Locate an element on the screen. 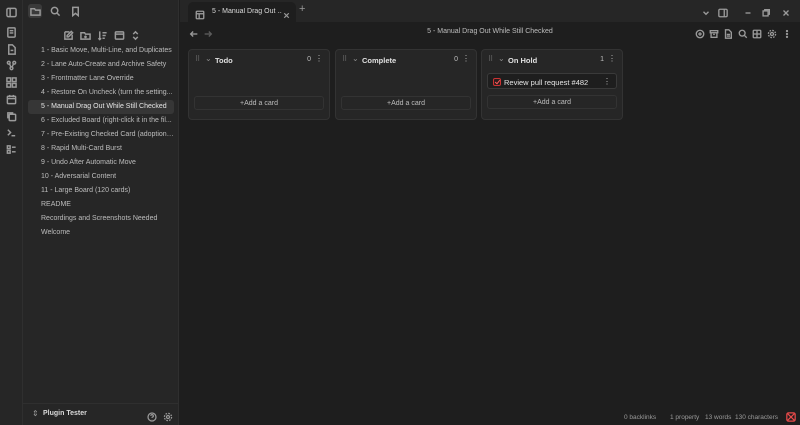 The width and height of the screenshot is (800, 425). copy-icon is located at coordinates (11, 116).